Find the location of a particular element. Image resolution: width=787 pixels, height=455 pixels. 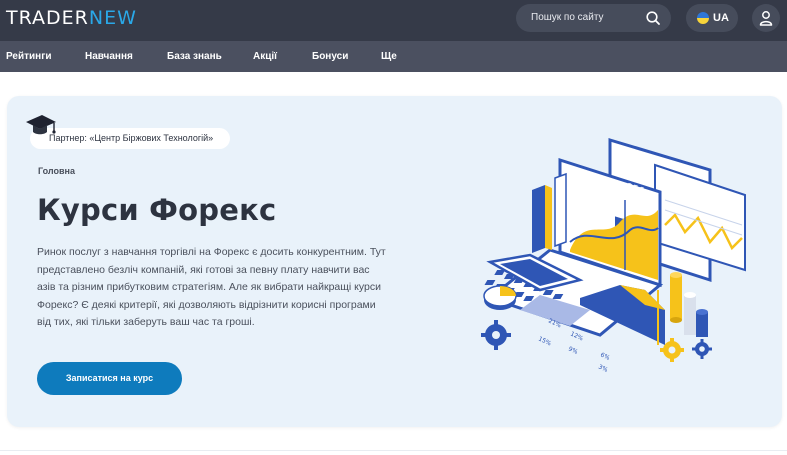

site-logo: TRADERNEW is located at coordinates (71, 18).